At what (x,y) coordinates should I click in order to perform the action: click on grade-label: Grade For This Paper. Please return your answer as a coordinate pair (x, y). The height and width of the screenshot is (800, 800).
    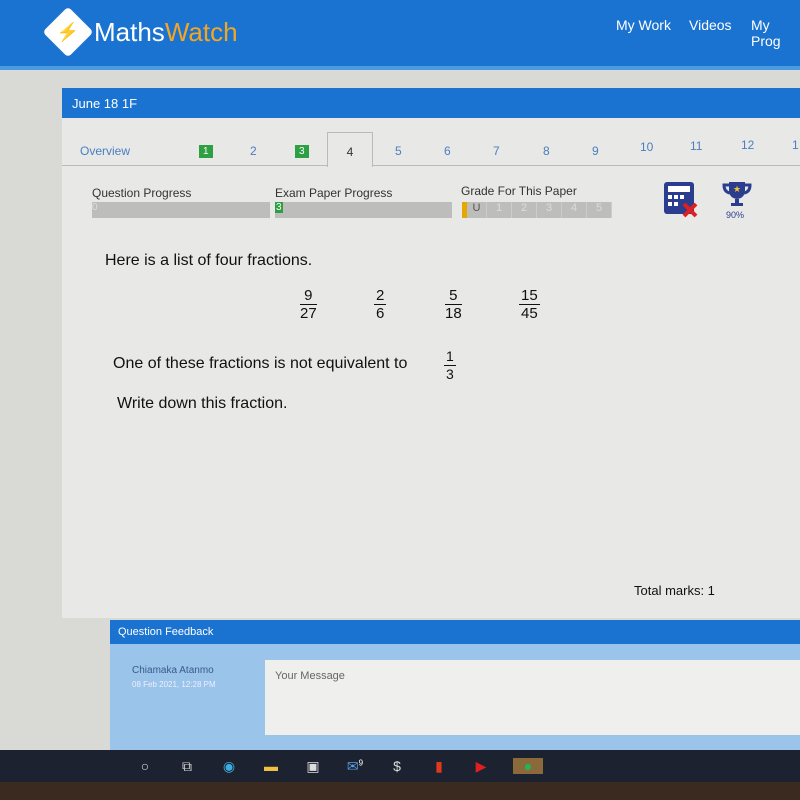
    Looking at the image, I should click on (519, 191).